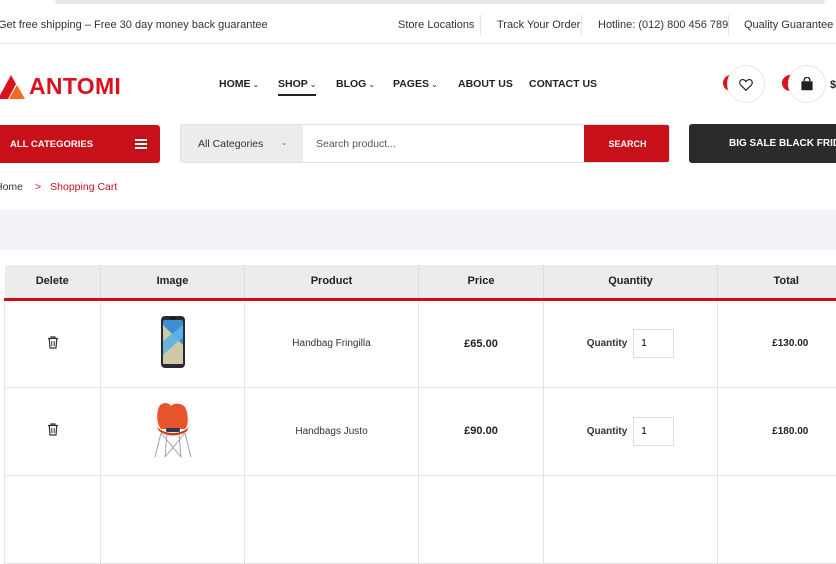  I want to click on hamburger-icon, so click(141, 144).